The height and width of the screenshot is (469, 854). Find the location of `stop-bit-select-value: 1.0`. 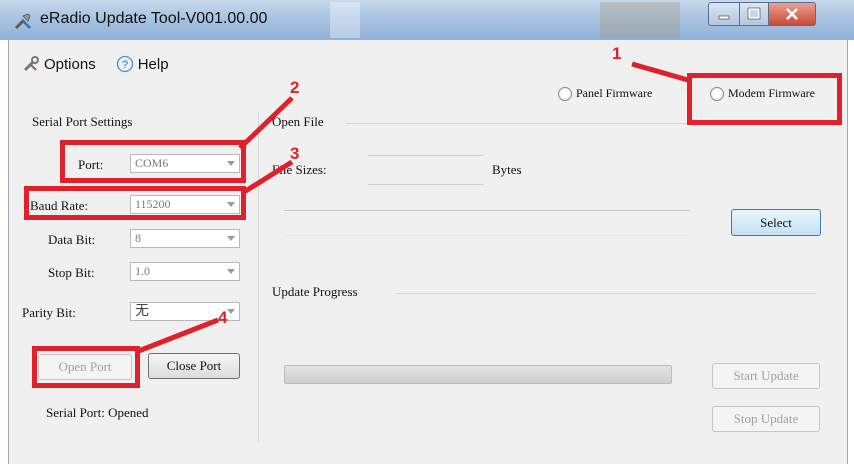

stop-bit-select-value: 1.0 is located at coordinates (142, 271).